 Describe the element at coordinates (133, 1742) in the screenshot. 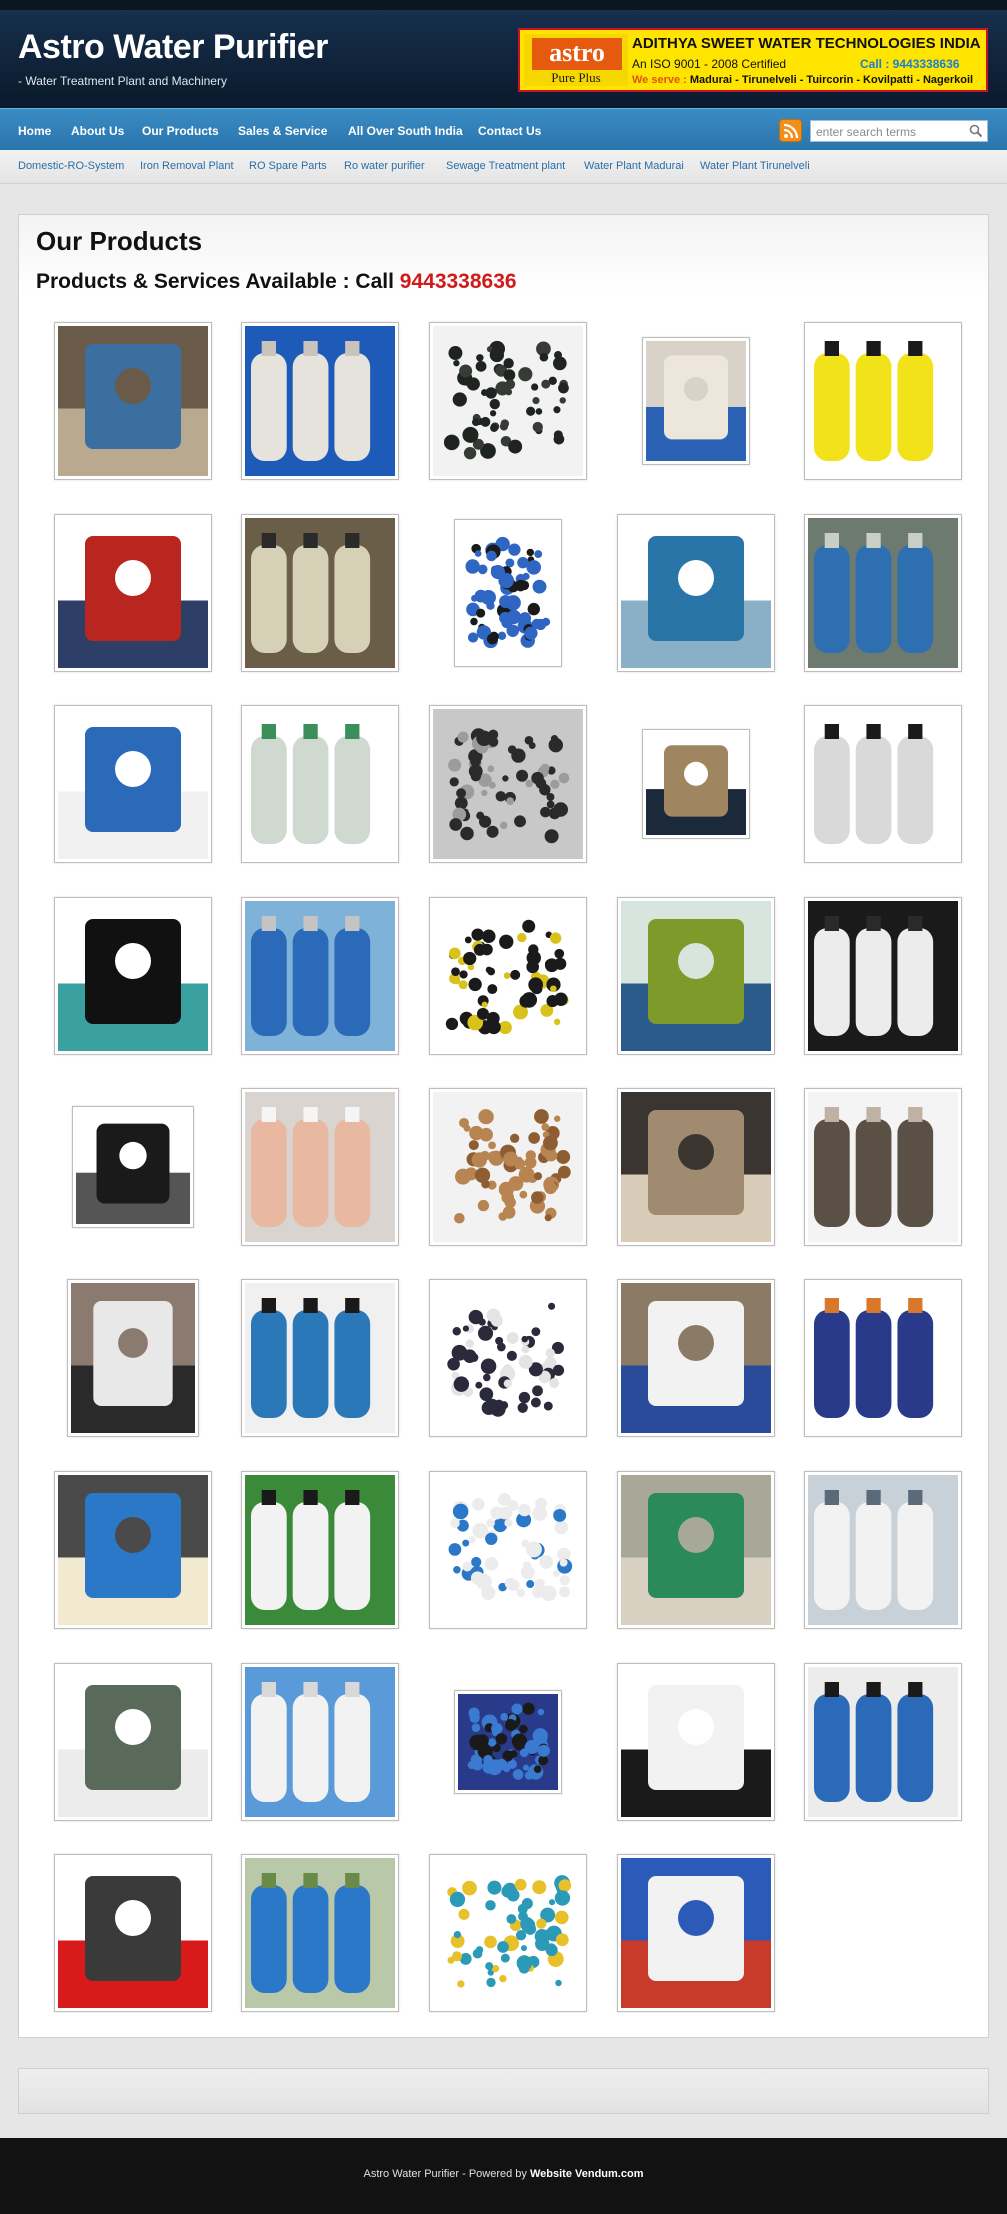

I see `carbon-cartridges-image` at that location.